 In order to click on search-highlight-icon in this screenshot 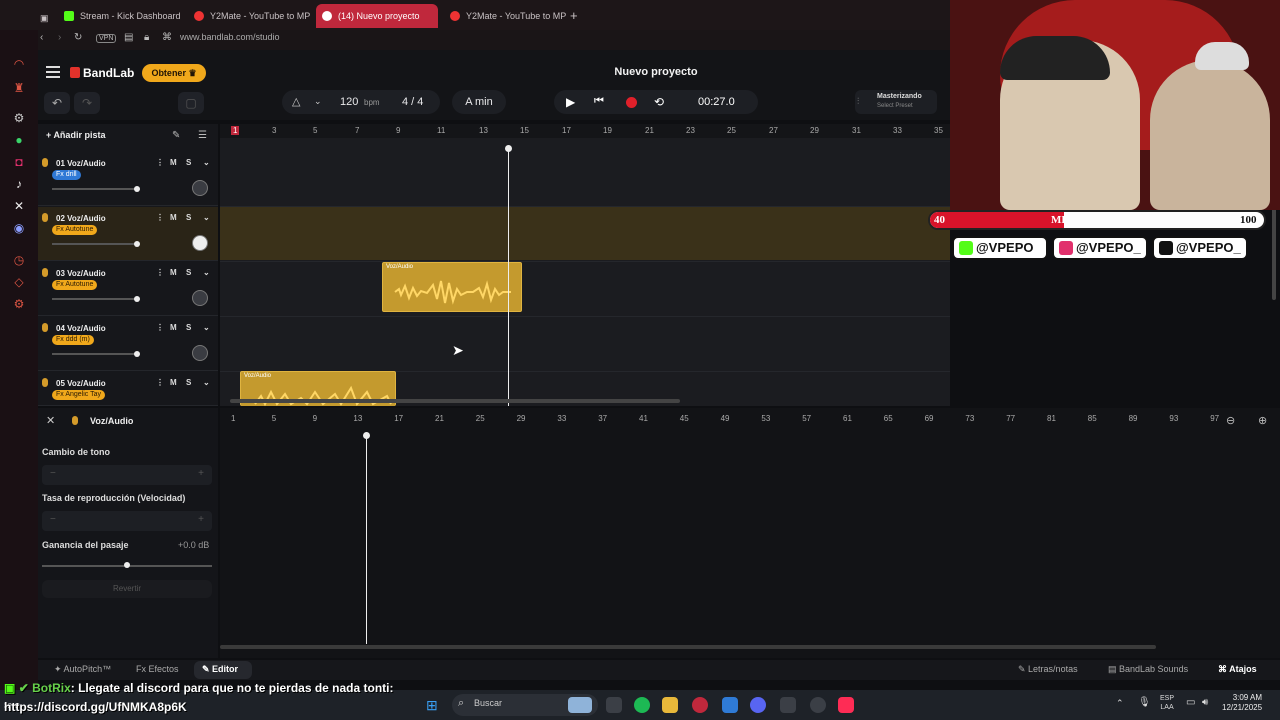, I will do `click(580, 705)`.